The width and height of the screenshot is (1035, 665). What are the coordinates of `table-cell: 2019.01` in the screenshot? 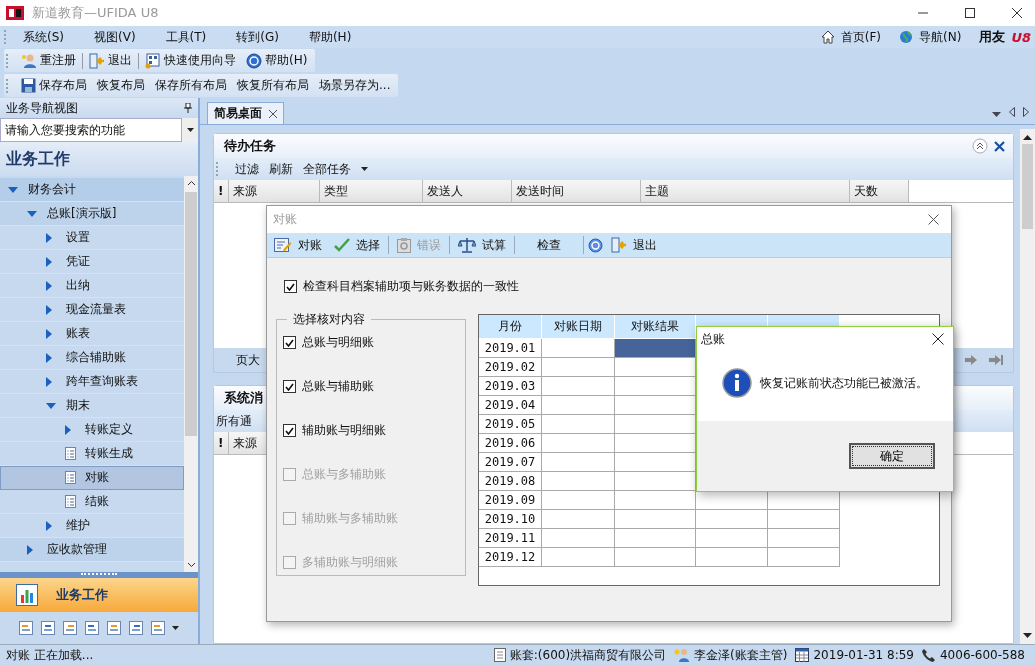 It's located at (510, 348).